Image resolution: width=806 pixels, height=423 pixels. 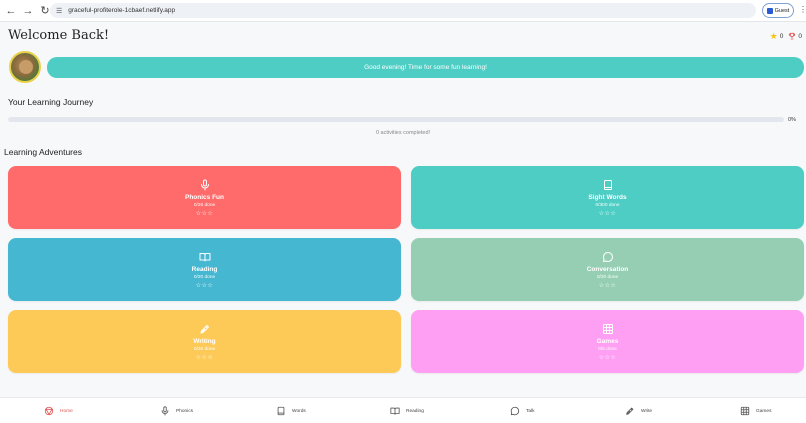 I want to click on nav-label: Home, so click(x=66, y=411).